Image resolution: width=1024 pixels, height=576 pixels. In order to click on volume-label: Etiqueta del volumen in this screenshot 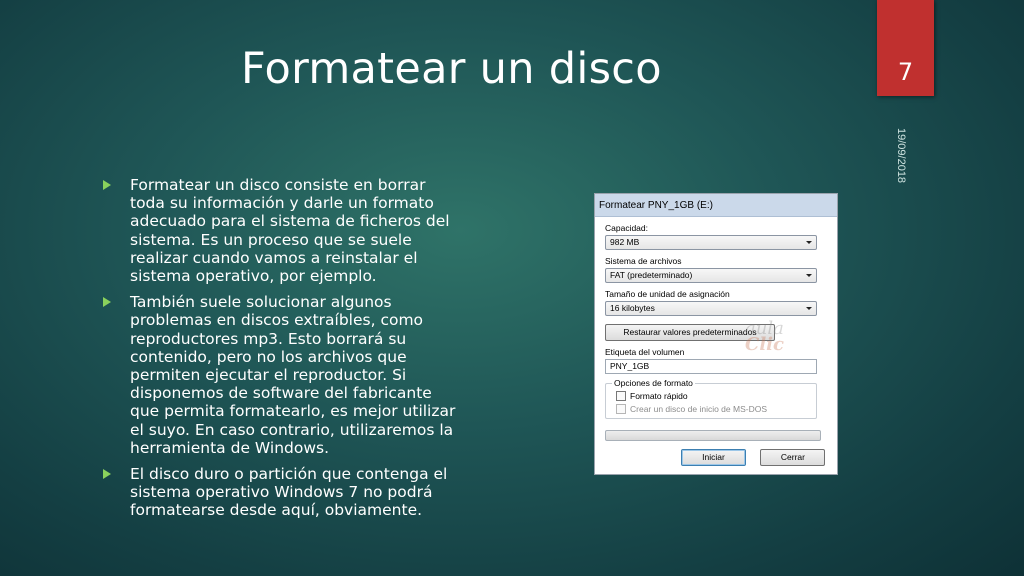, I will do `click(645, 352)`.